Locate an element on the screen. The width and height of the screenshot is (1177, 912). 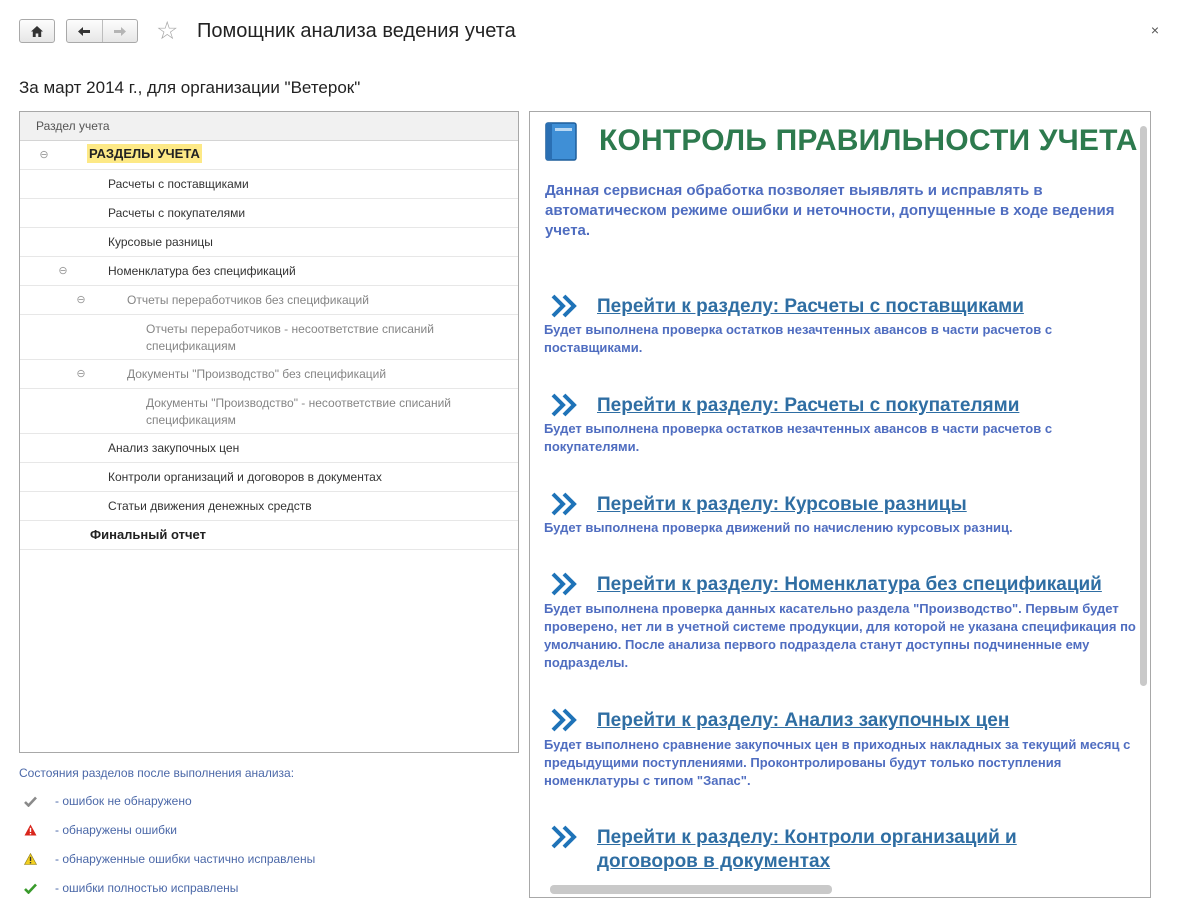
navigation-buttons is located at coordinates (102, 31).